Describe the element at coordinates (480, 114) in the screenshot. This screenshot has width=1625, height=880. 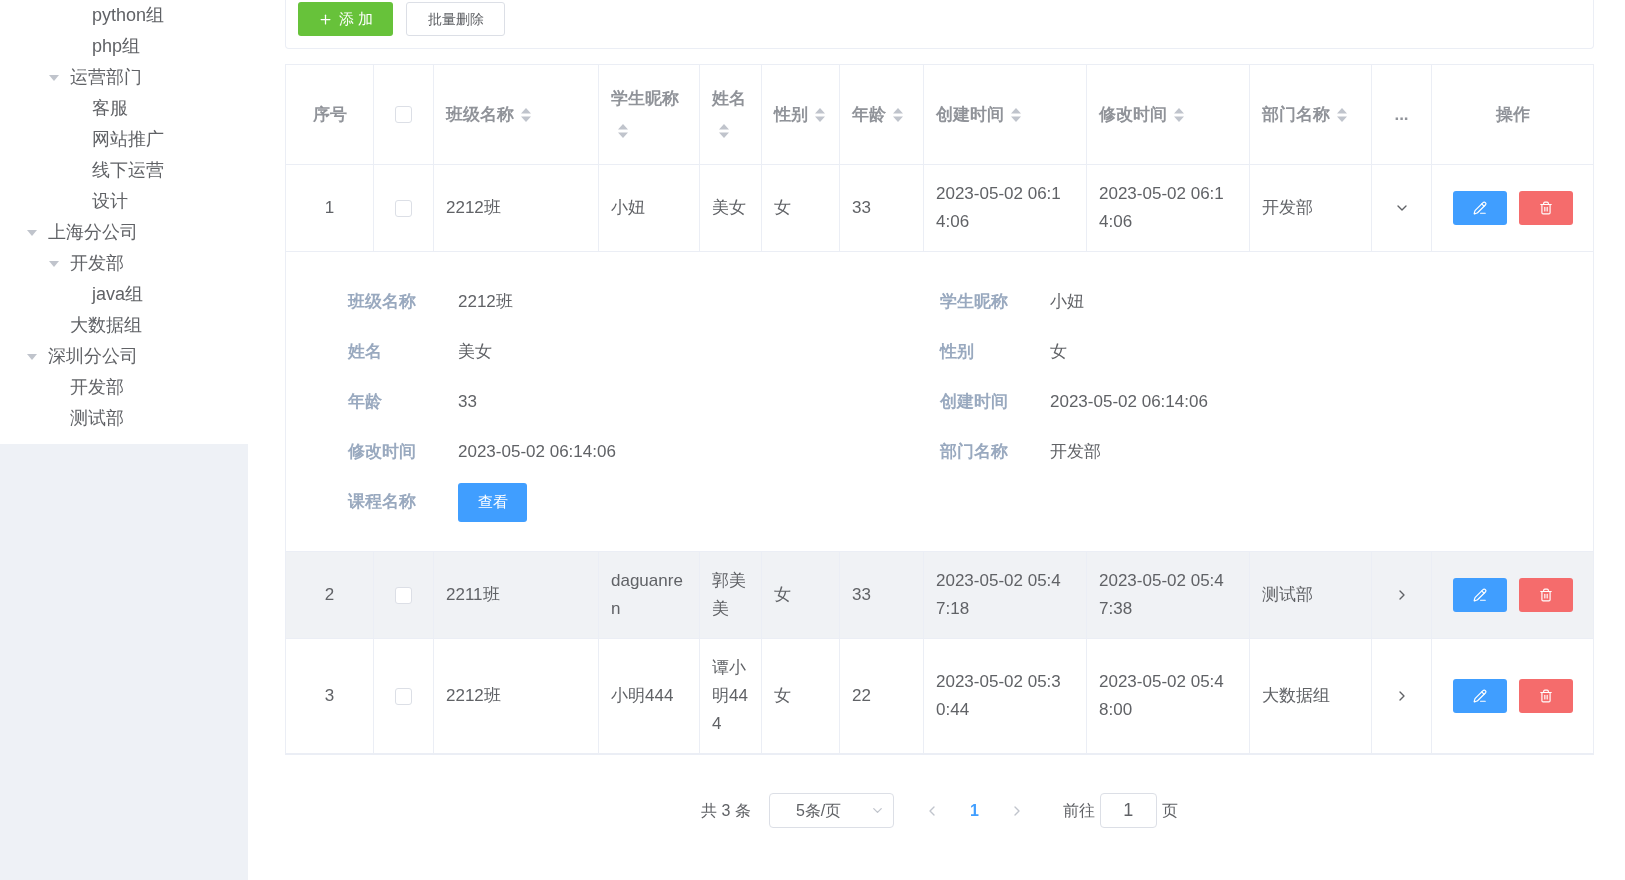
I see `column-heading: 班级名称` at that location.